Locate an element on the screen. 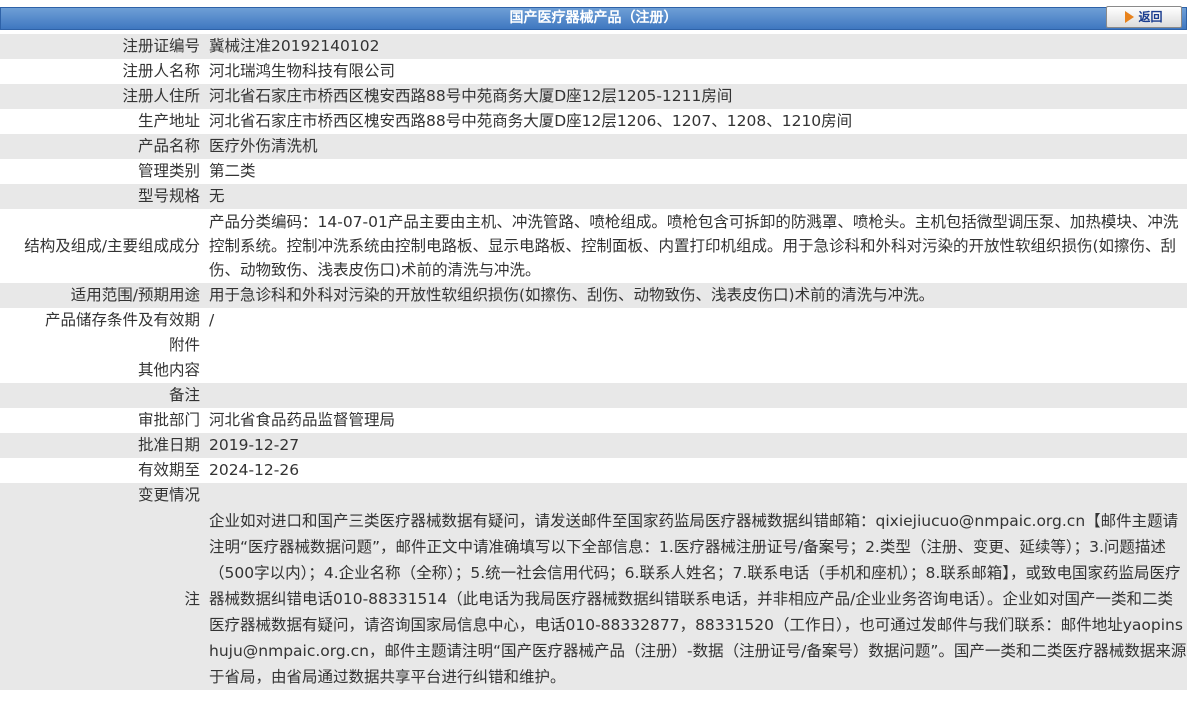 This screenshot has height=708, width=1187. table-row: 管理类别 第二类 is located at coordinates (593, 171).